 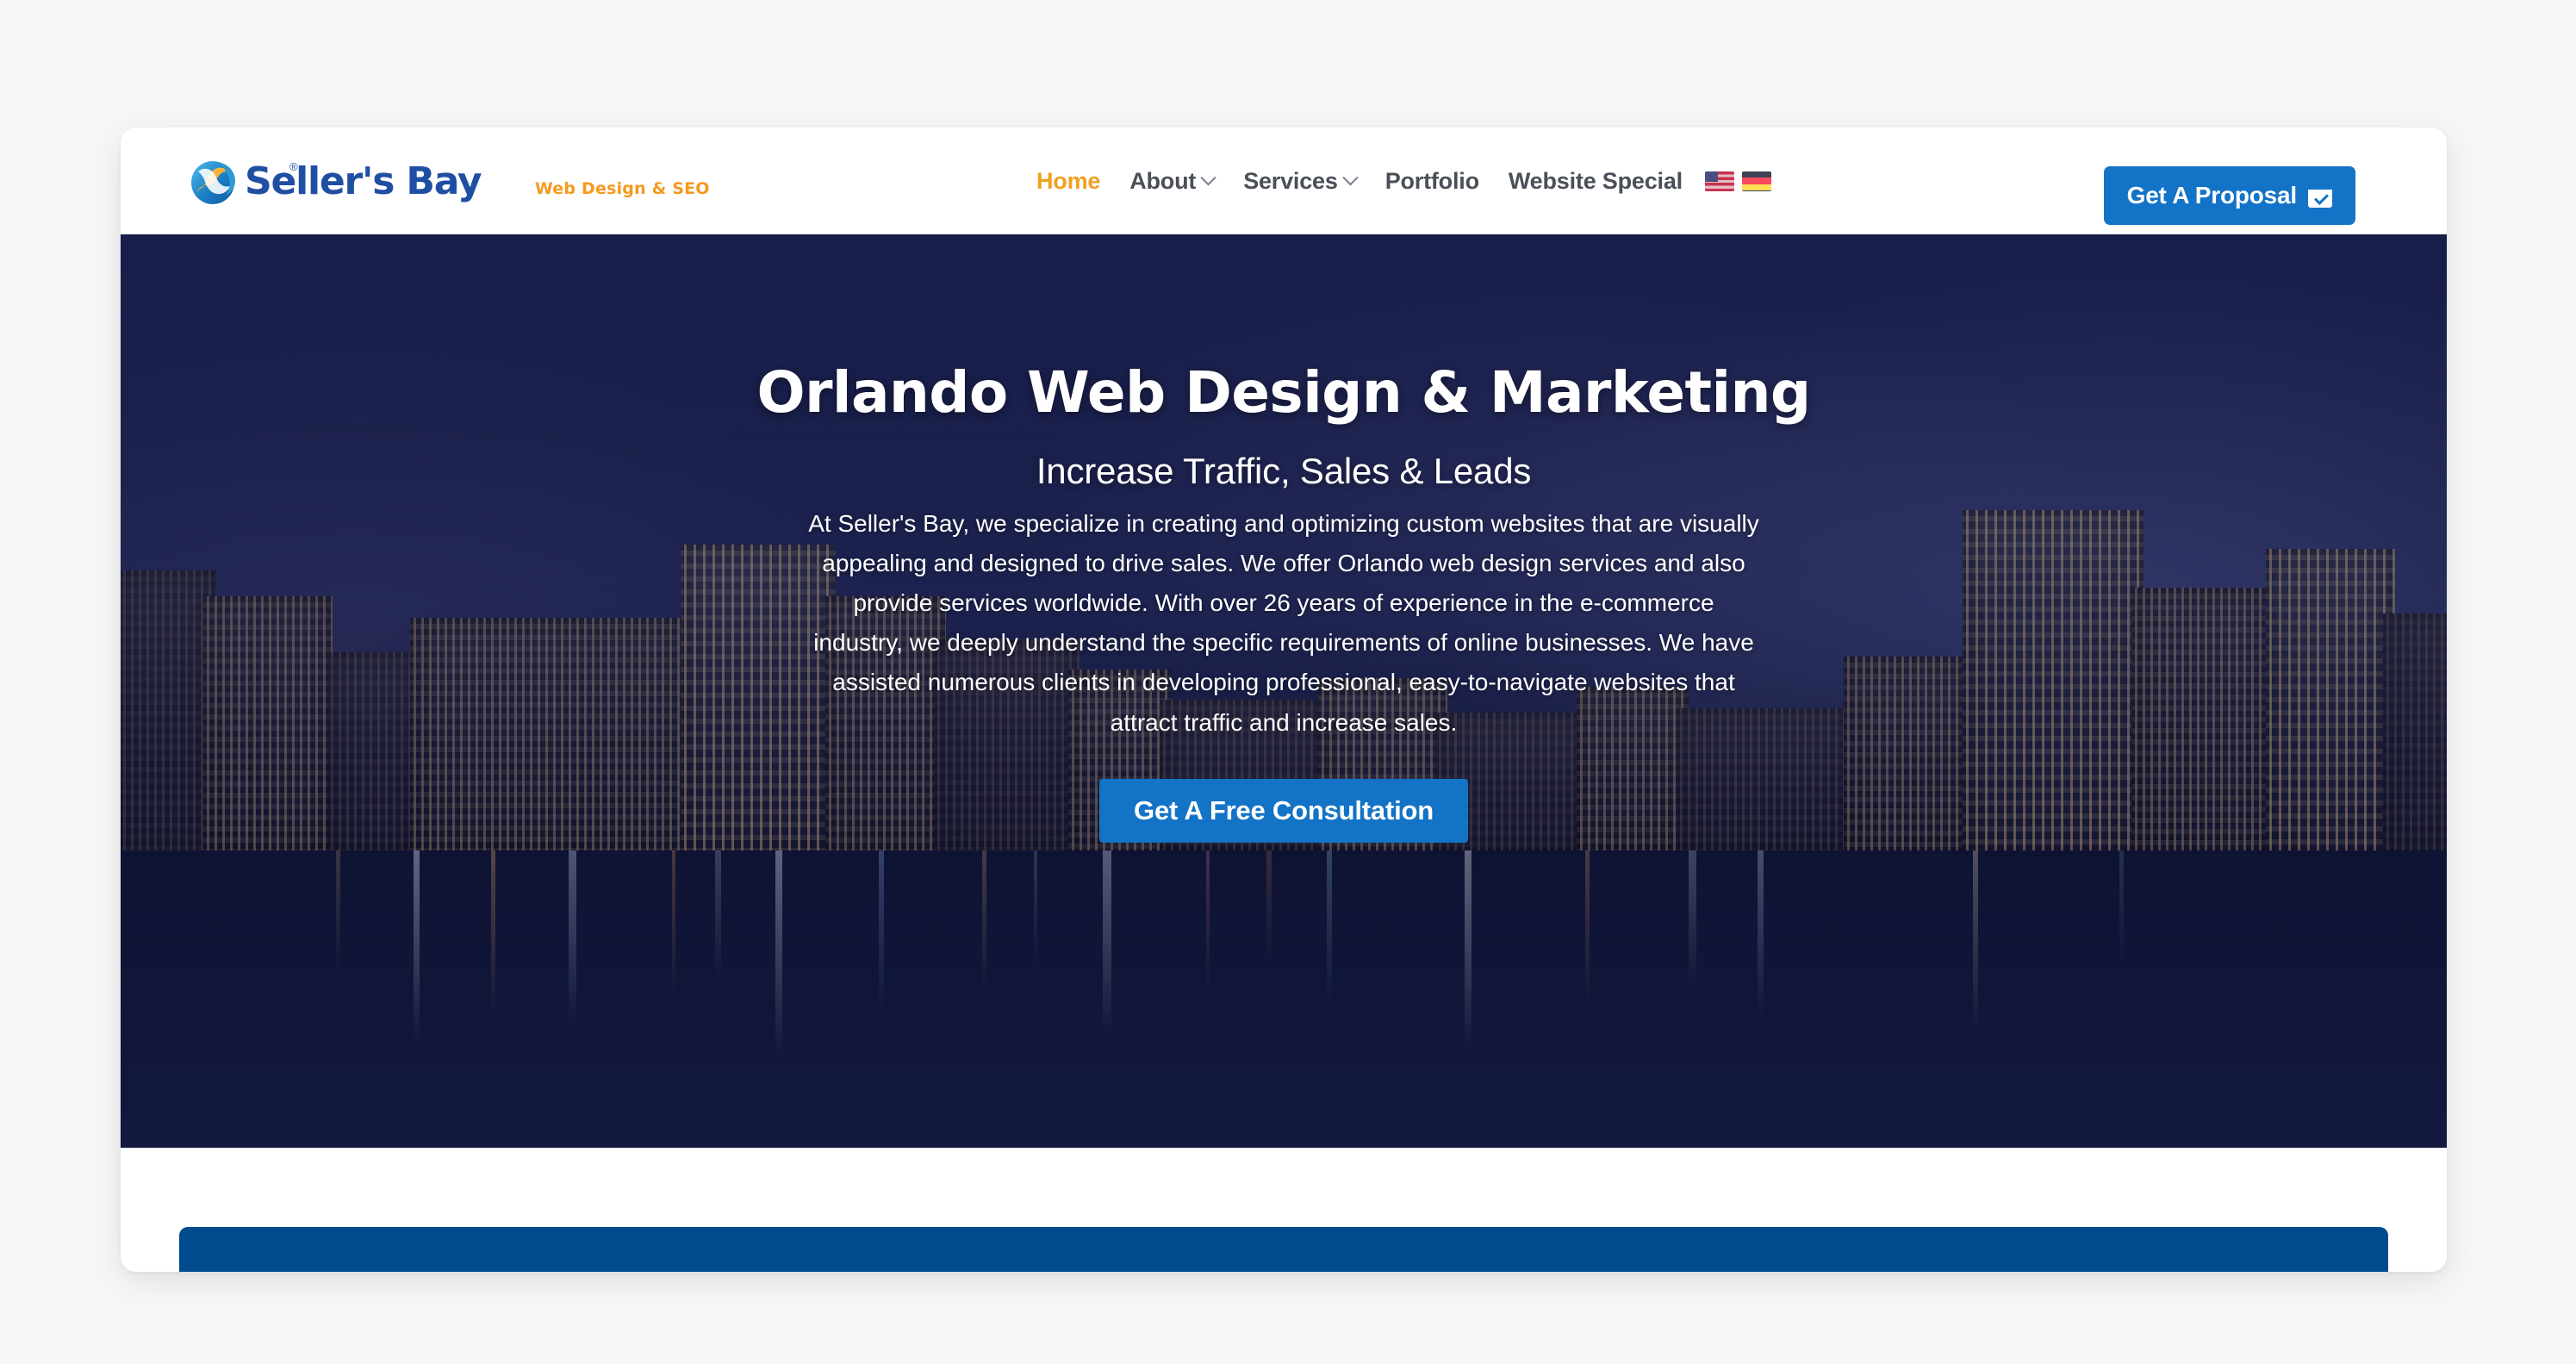 I want to click on calendar-check-icon, so click(x=2320, y=196).